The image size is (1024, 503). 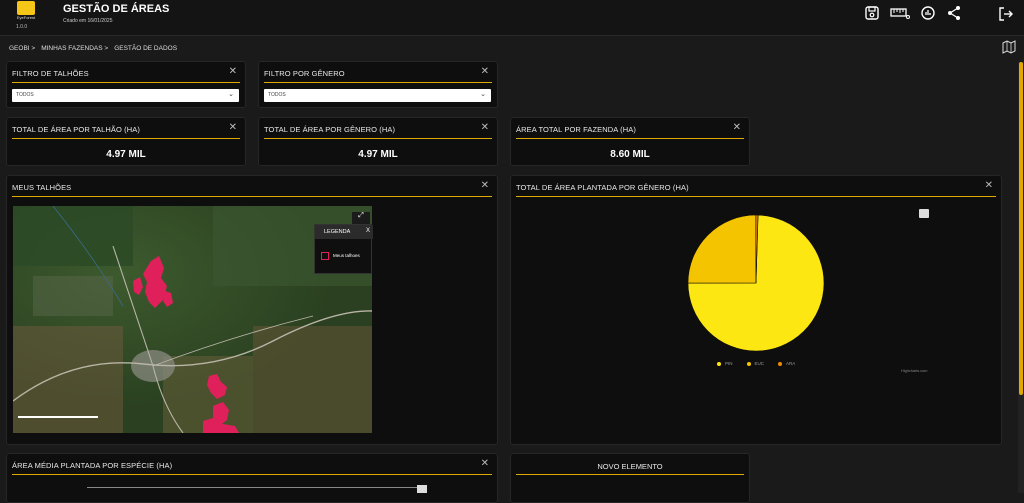 I want to click on filter-genero-card: FILTRO POR GÊNERO ✕ TODOS ⌄, so click(x=378, y=84).